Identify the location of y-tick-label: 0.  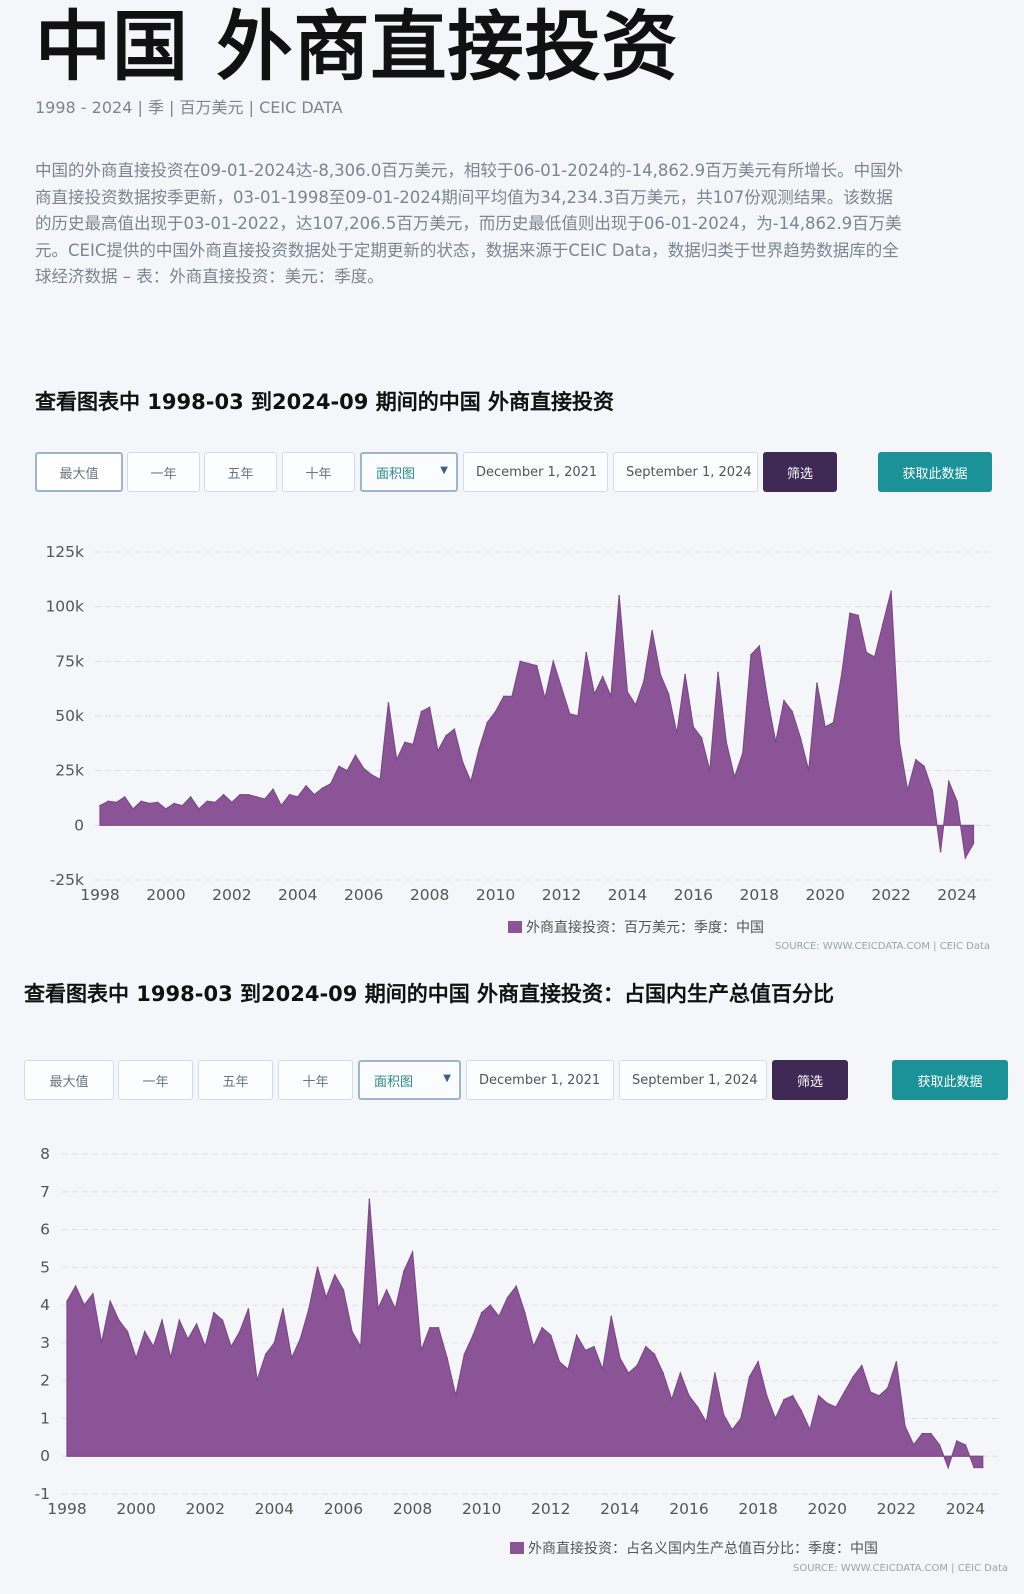
(79, 825).